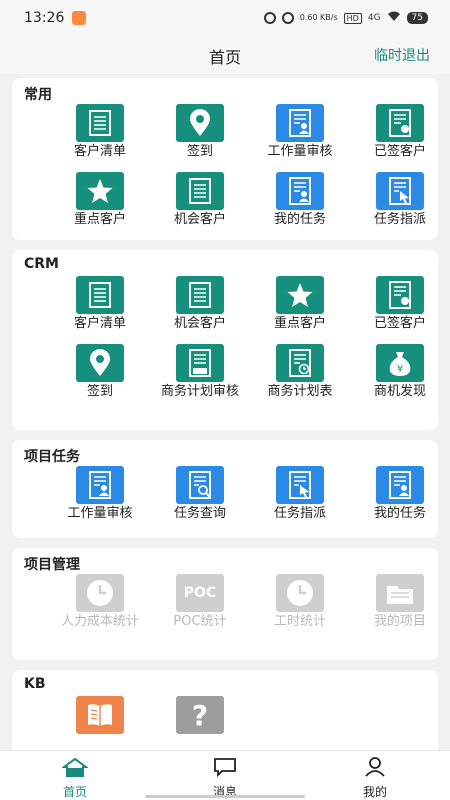  What do you see at coordinates (375, 767) in the screenshot?
I see `user-icon` at bounding box center [375, 767].